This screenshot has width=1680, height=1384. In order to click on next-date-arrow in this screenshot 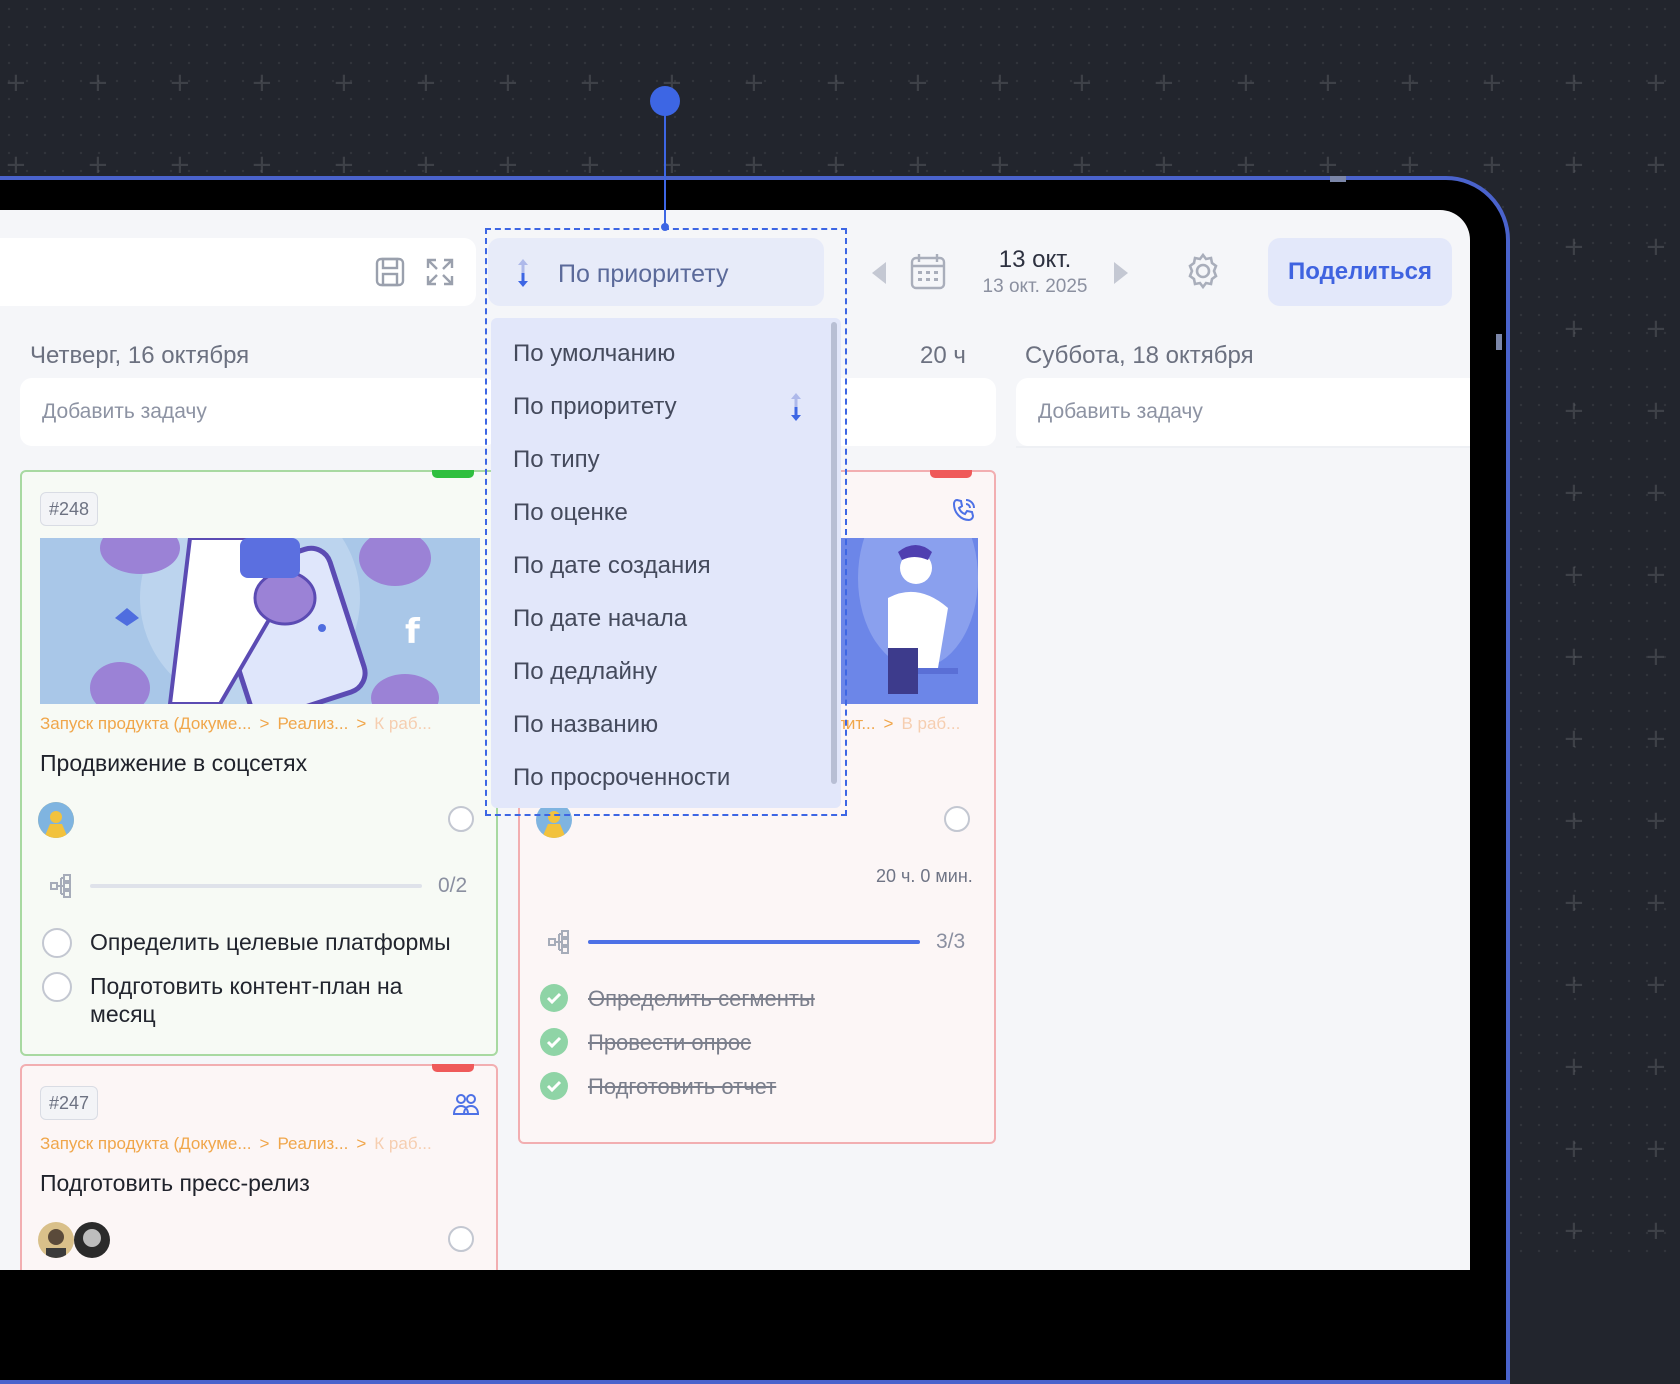, I will do `click(1121, 273)`.